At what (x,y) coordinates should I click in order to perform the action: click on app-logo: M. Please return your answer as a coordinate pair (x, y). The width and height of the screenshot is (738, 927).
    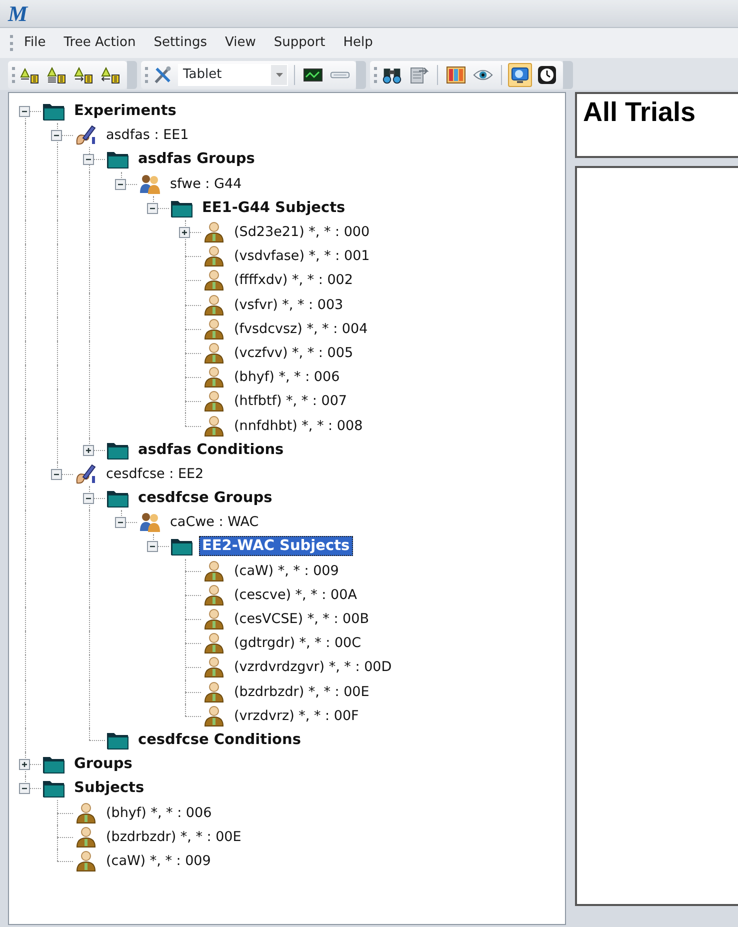
    Looking at the image, I should click on (17, 14).